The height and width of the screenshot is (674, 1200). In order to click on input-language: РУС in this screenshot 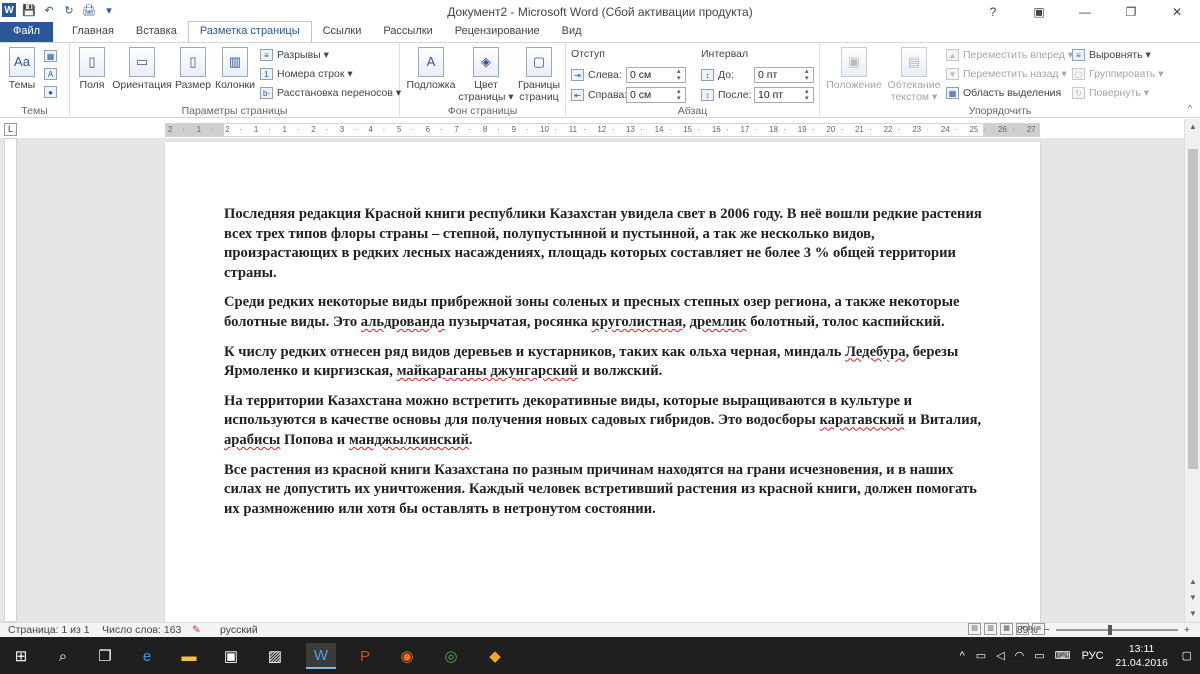, I will do `click(1093, 656)`.